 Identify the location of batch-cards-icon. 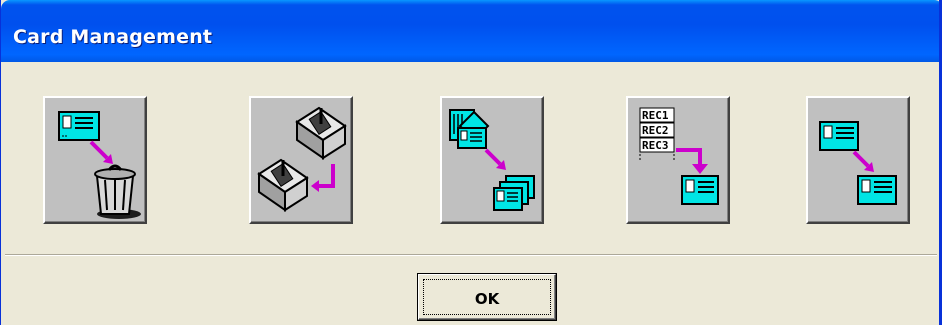
(492, 160).